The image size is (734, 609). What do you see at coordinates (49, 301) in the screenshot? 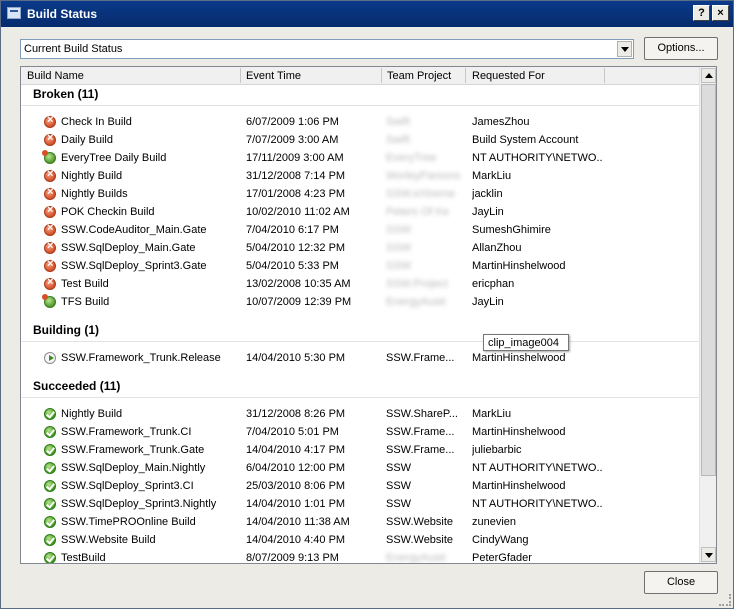
I see `partial-status-icon` at bounding box center [49, 301].